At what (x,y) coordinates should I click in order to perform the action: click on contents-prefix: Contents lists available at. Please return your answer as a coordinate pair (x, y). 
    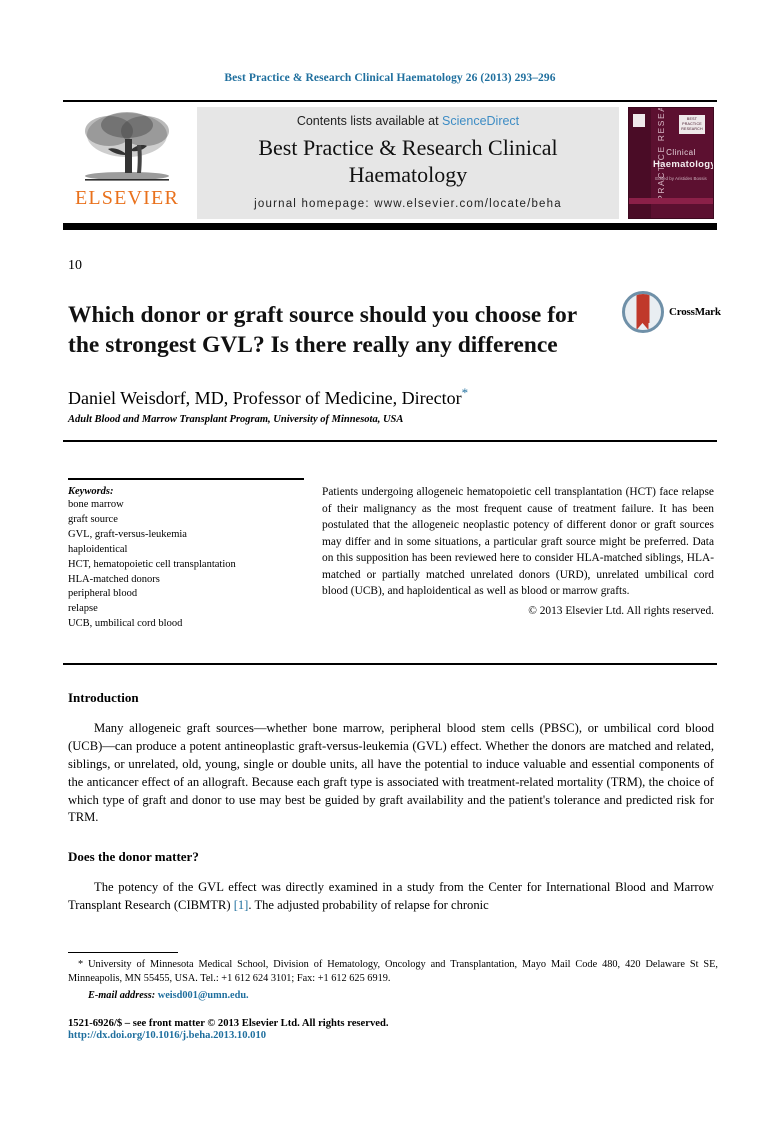
    Looking at the image, I should click on (369, 121).